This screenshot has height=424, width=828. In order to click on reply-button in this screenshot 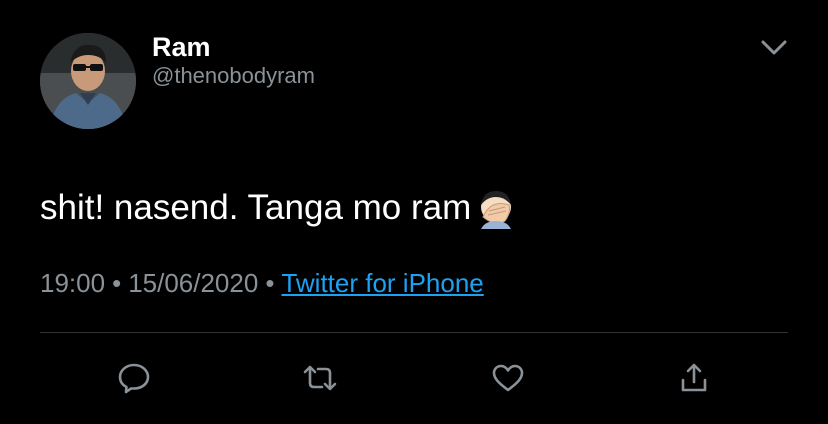, I will do `click(134, 378)`.